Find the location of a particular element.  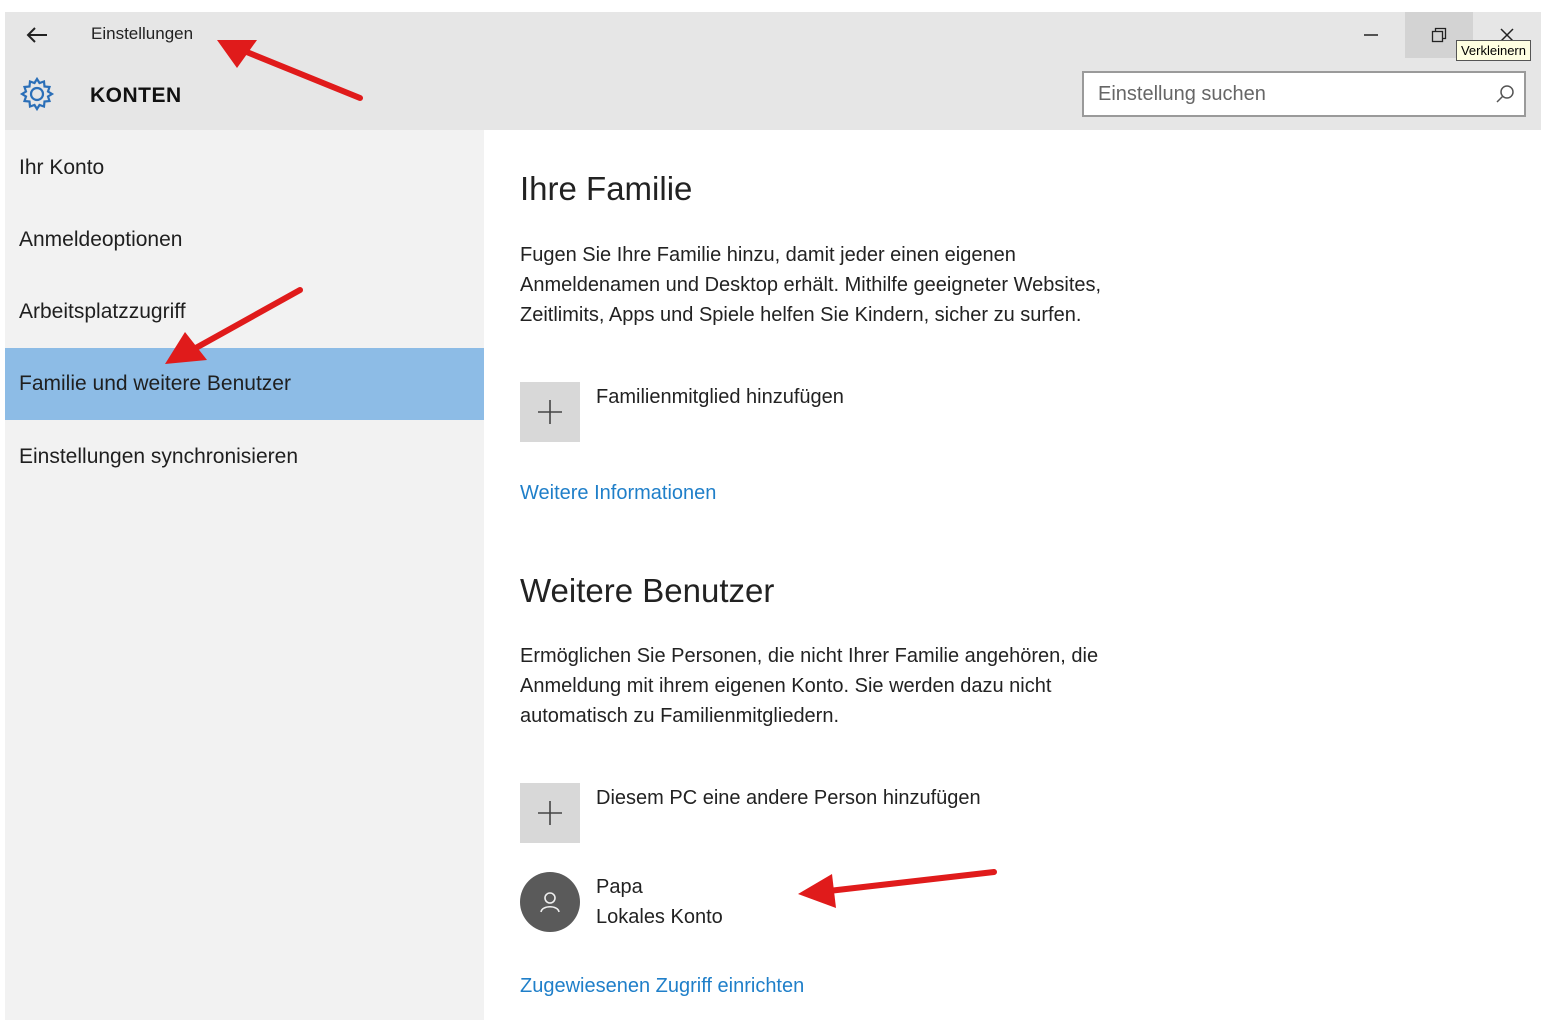

add-family-member-button: Familienmitglied hinzufügen is located at coordinates (682, 412).